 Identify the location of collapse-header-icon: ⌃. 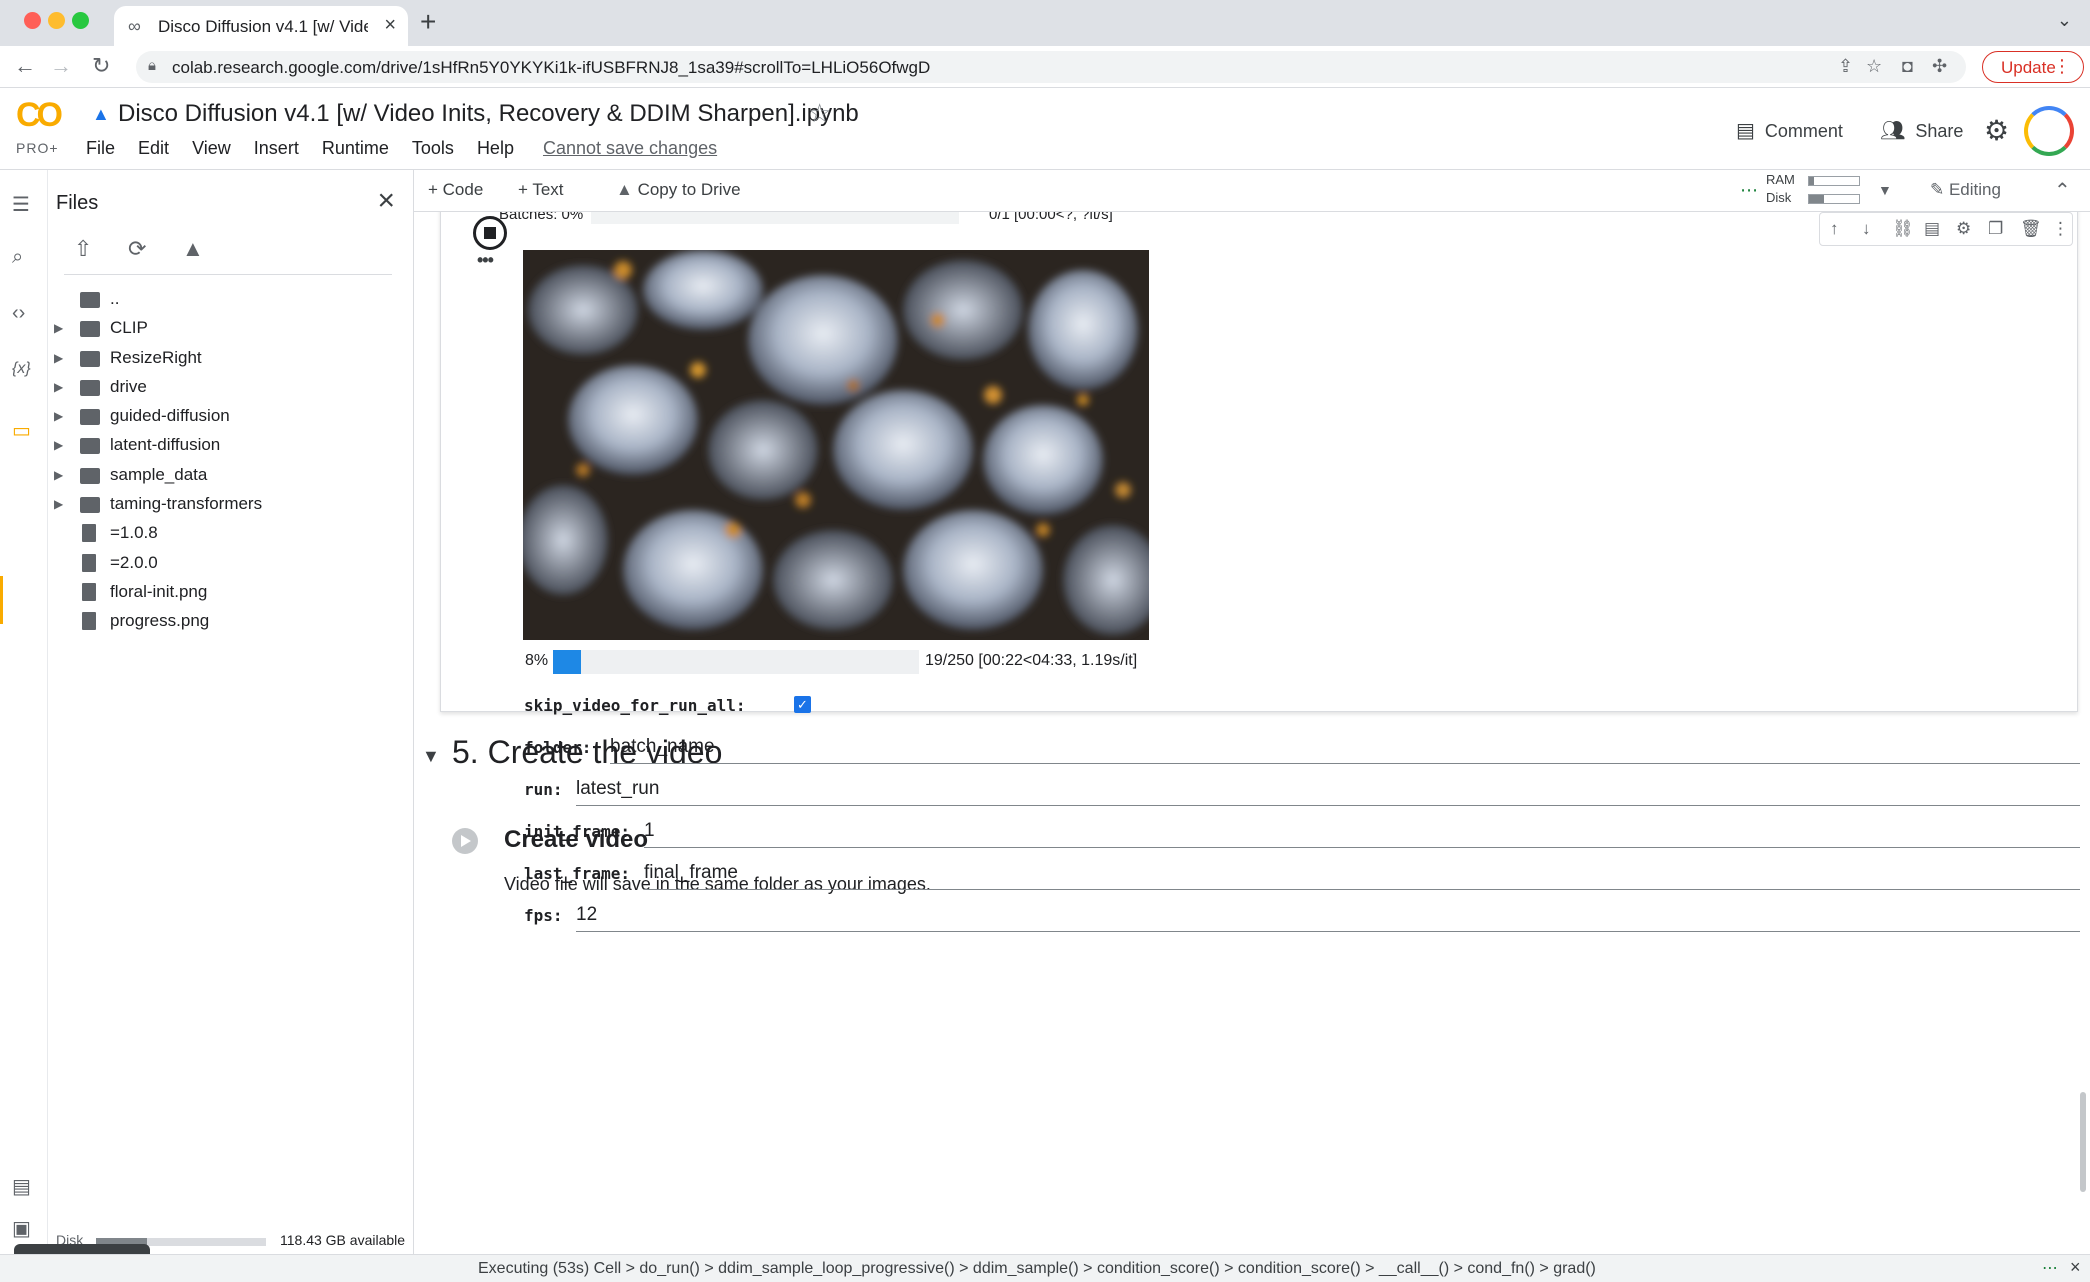
(2062, 190).